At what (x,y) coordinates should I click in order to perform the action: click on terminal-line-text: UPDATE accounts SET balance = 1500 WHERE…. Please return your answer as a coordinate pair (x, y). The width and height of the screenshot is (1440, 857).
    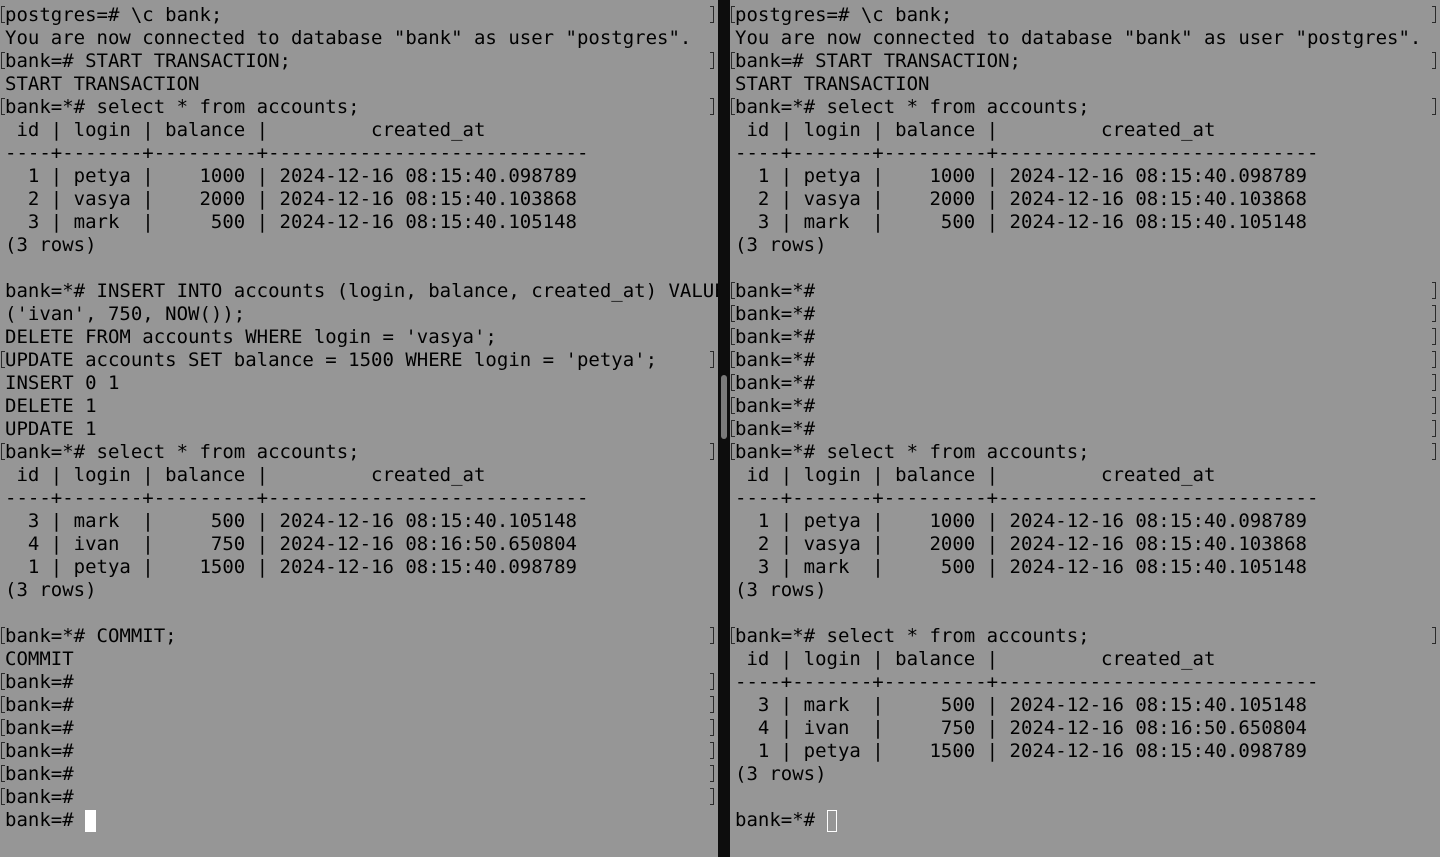
    Looking at the image, I should click on (331, 360).